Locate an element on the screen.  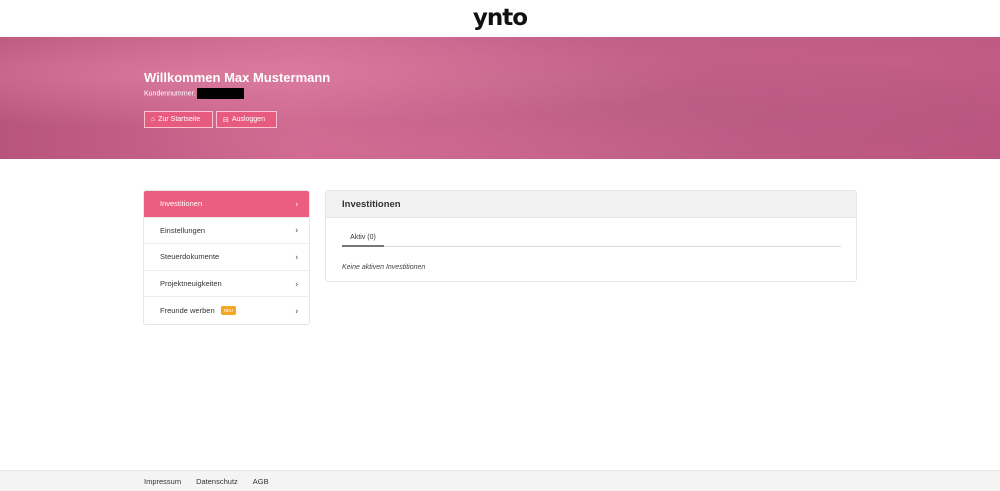
top-bar: ynto is located at coordinates (500, 18).